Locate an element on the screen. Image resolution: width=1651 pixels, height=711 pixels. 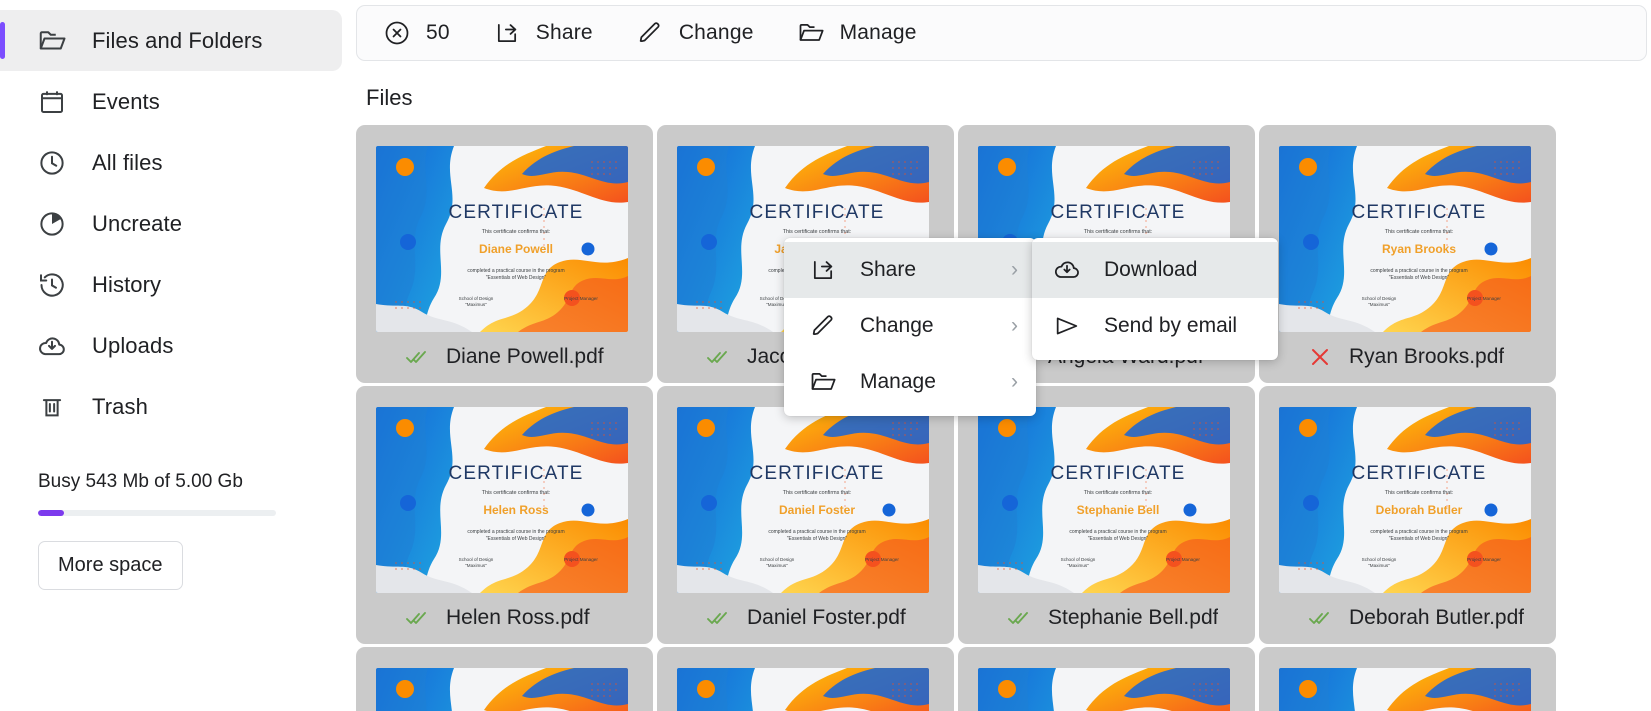
submenu-item-send-by-email: Send by email is located at coordinates (1155, 326).